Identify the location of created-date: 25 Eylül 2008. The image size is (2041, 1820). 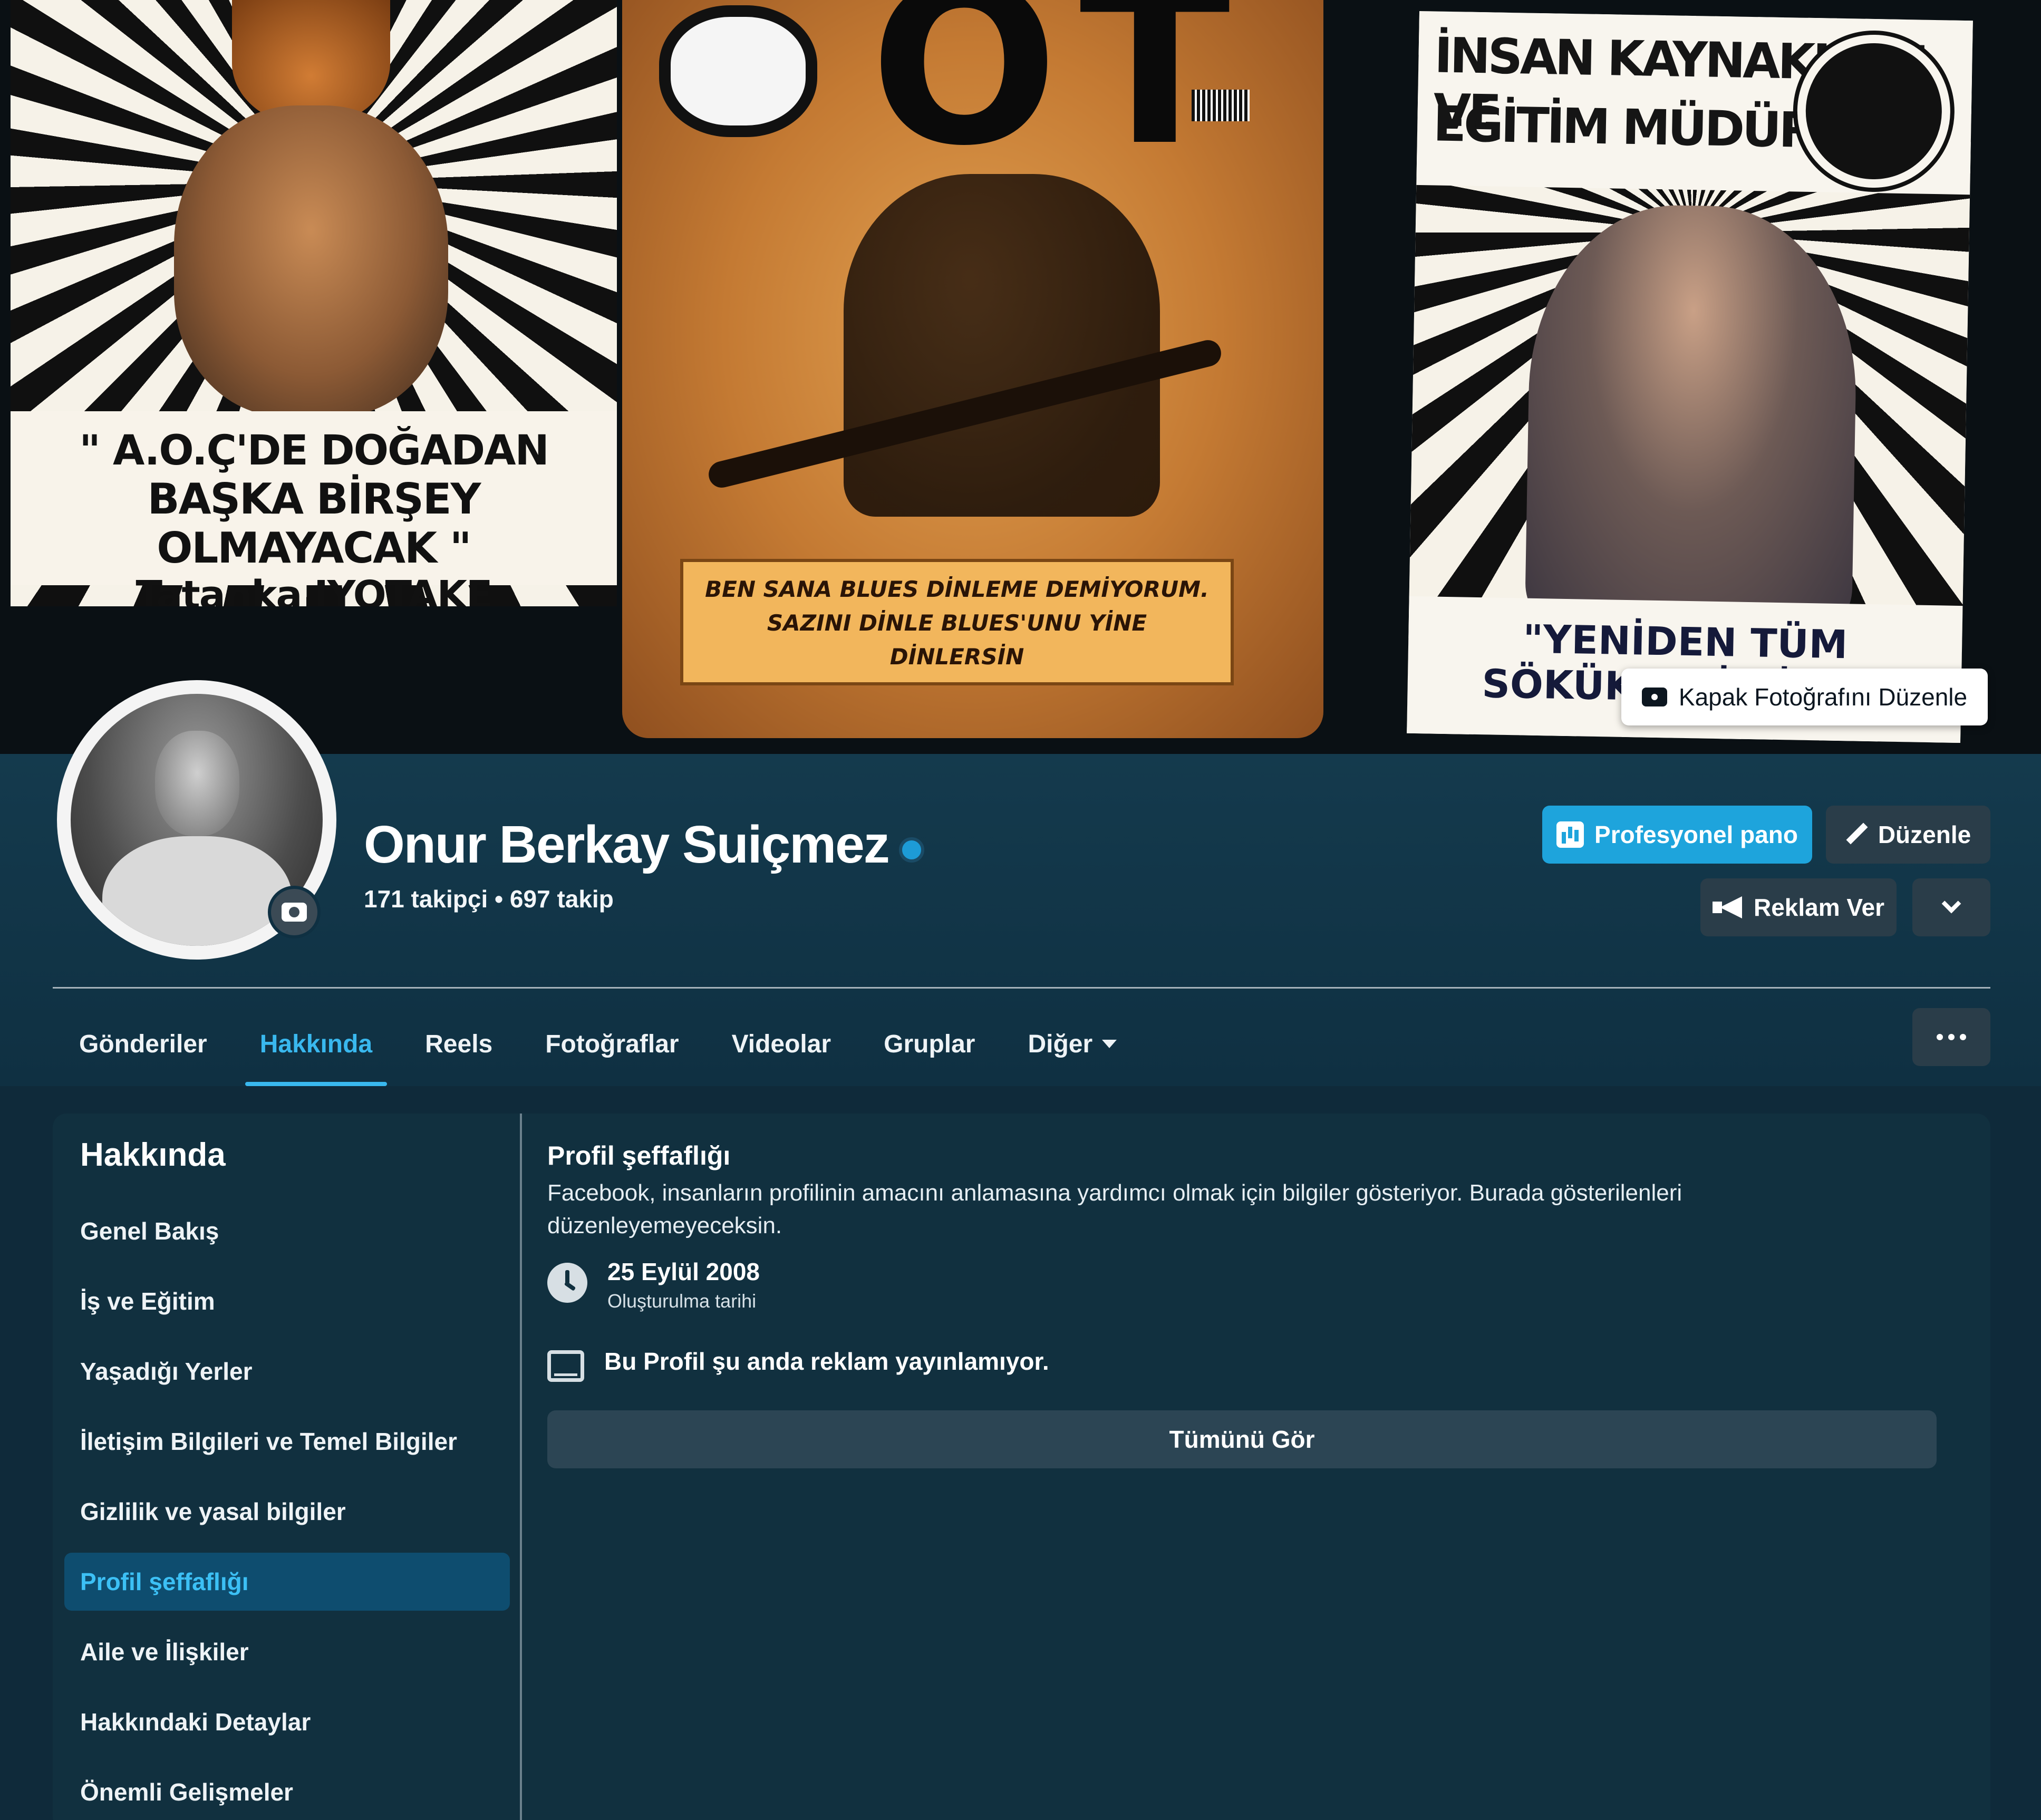
(683, 1271).